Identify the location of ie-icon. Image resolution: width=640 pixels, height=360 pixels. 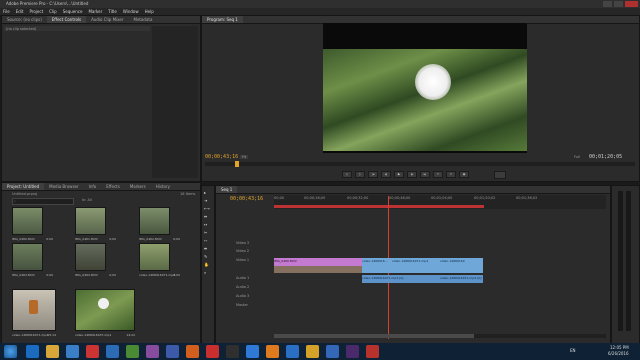
(32, 351).